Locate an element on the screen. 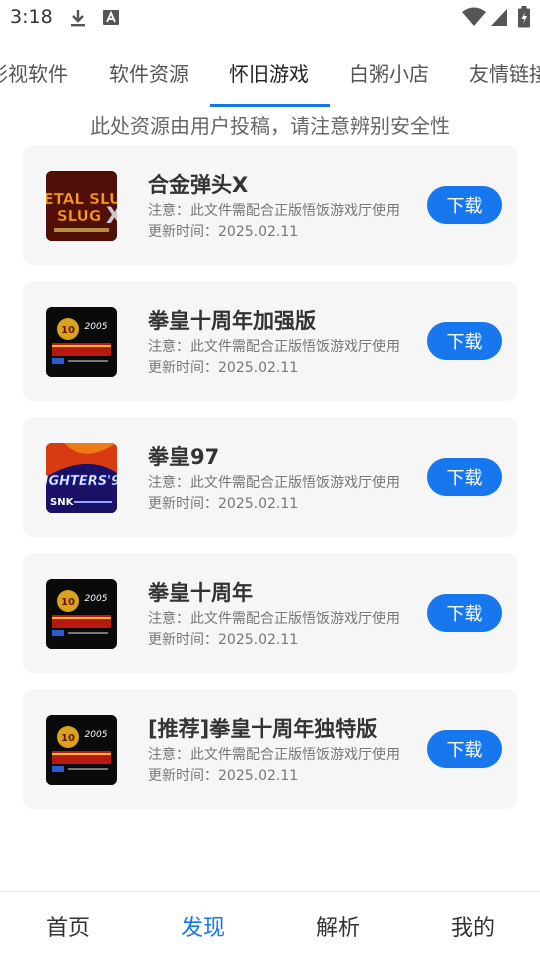 This screenshot has width=540, height=960. tab-baizhou-shop: 白粥小店 is located at coordinates (389, 78).